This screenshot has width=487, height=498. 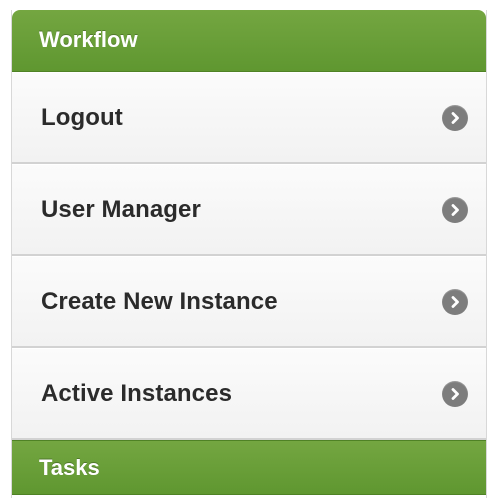 What do you see at coordinates (88, 39) in the screenshot?
I see `workflow-section-title: Workflow` at bounding box center [88, 39].